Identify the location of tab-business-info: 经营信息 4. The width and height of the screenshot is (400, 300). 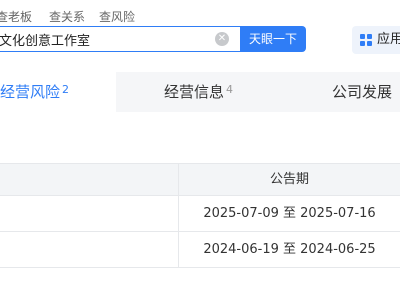
(191, 92).